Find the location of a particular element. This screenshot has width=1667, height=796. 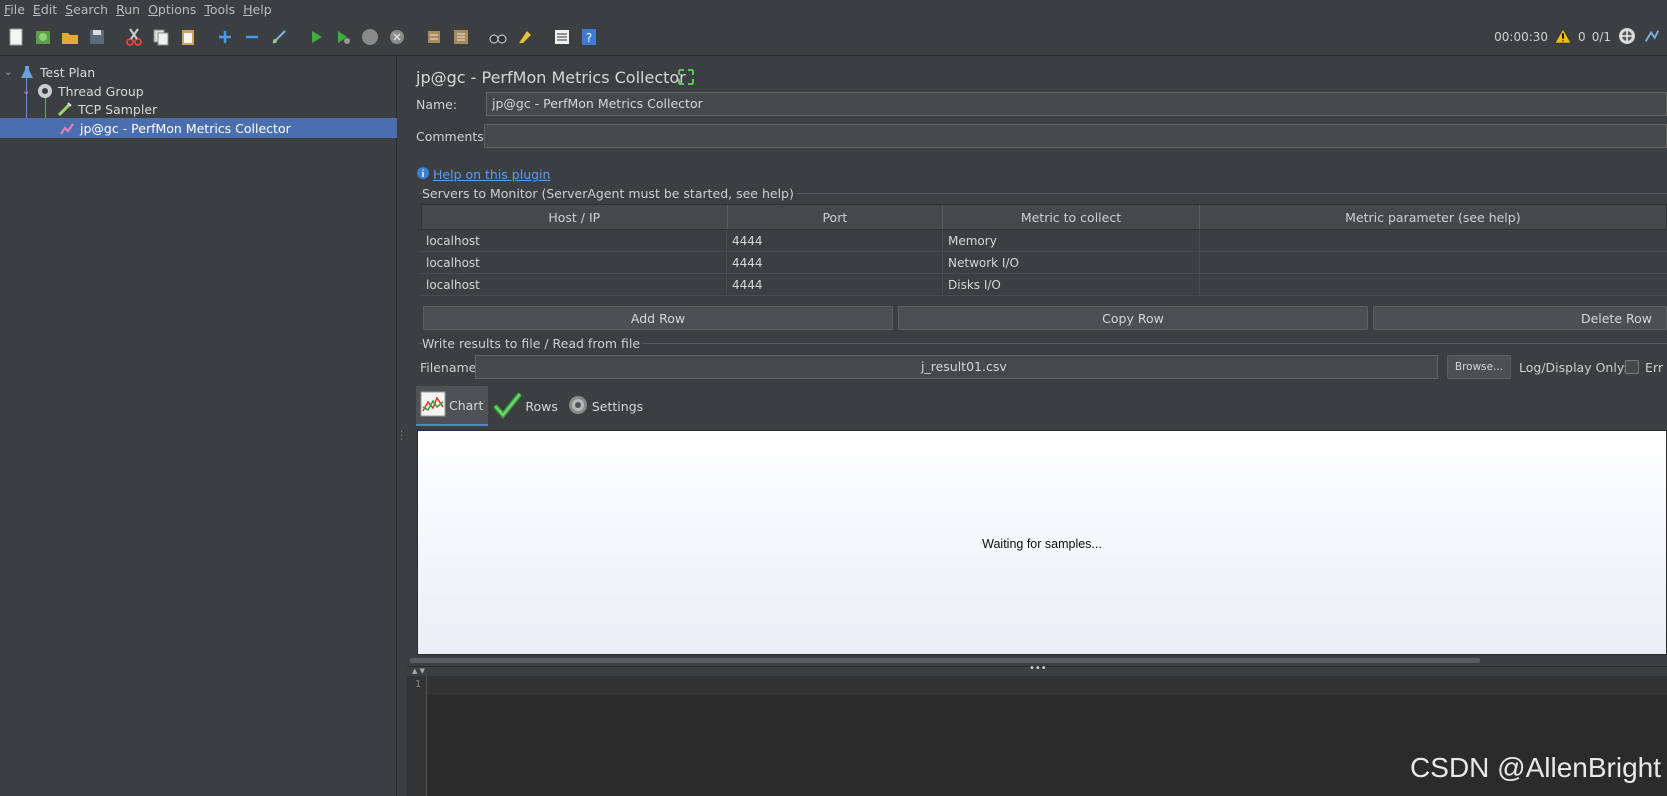

collapse-arrows-icon: ▲ ▼ is located at coordinates (418, 671).